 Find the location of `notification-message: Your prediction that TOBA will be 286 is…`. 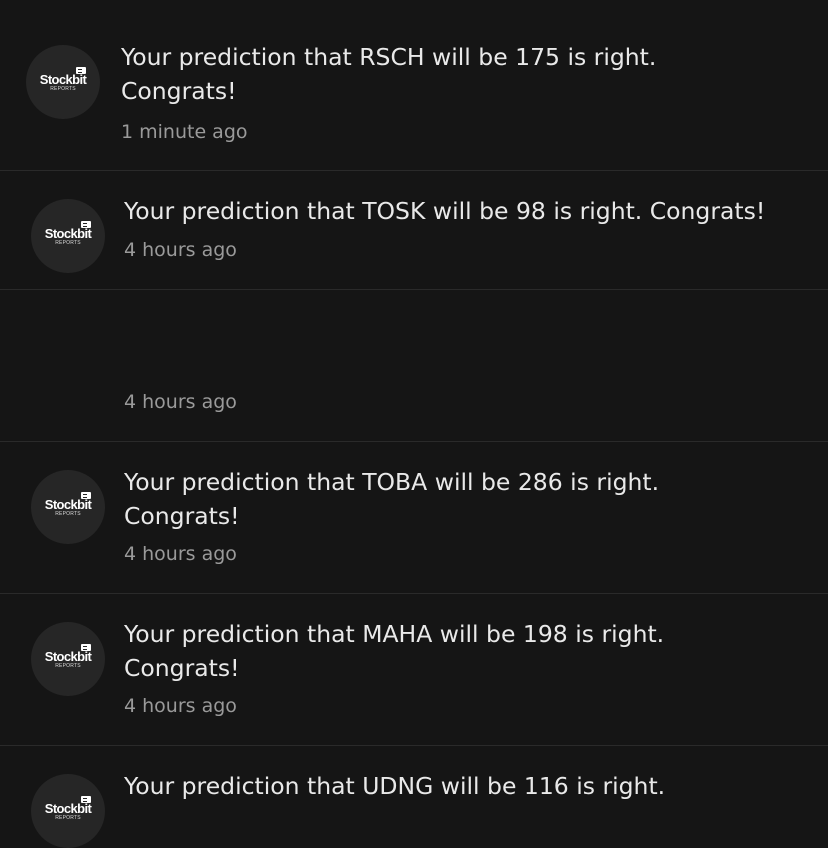

notification-message: Your prediction that TOBA will be 286 is… is located at coordinates (392, 499).